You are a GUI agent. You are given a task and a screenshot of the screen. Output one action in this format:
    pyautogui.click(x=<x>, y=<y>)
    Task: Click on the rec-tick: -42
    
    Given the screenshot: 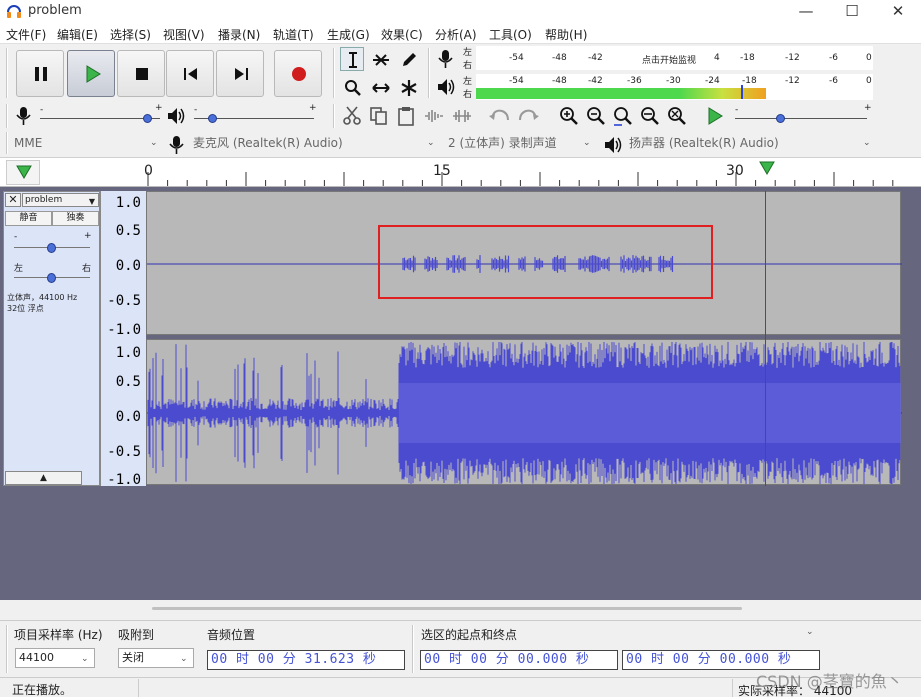 What is the action you would take?
    pyautogui.click(x=595, y=58)
    